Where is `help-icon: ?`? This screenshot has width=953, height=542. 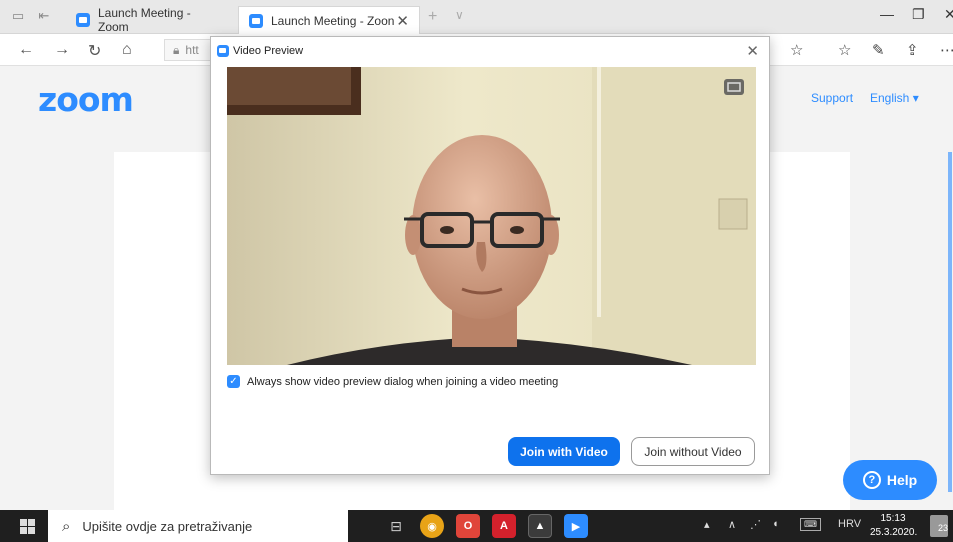
help-icon: ? is located at coordinates (871, 480).